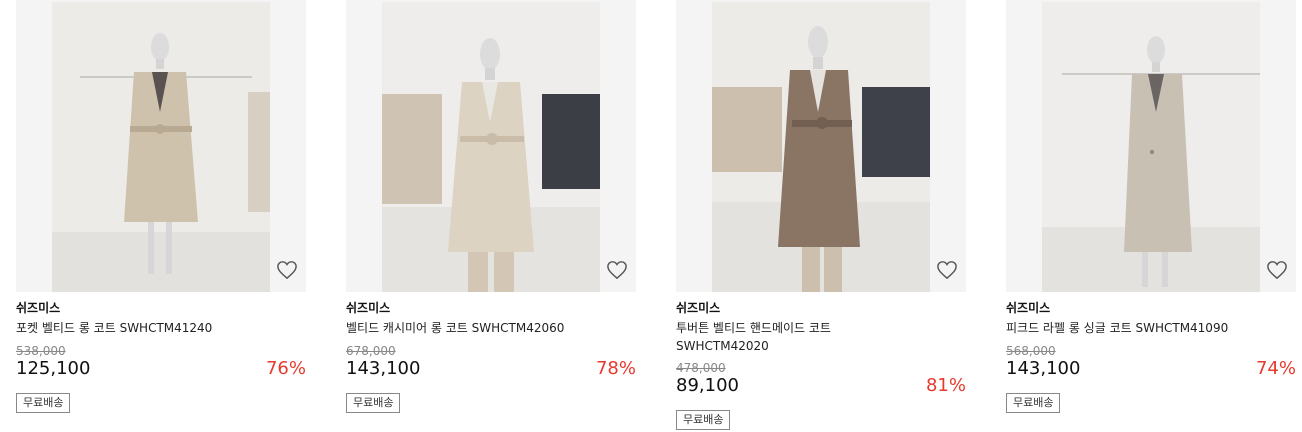 The height and width of the screenshot is (432, 1302). What do you see at coordinates (151, 328) in the screenshot?
I see `product-name: 포켓 벨티드 롱 코트 SWHCTM41240` at bounding box center [151, 328].